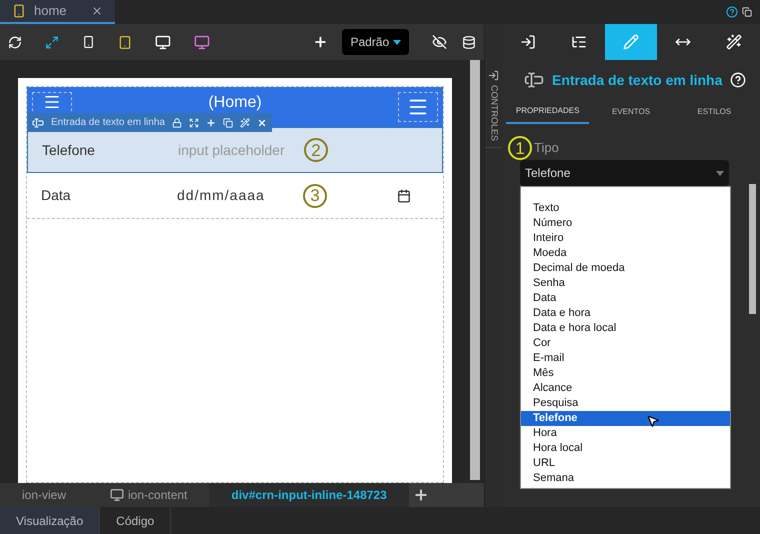 The width and height of the screenshot is (760, 534). Describe the element at coordinates (579, 42) in the screenshot. I see `tree-icon` at that location.